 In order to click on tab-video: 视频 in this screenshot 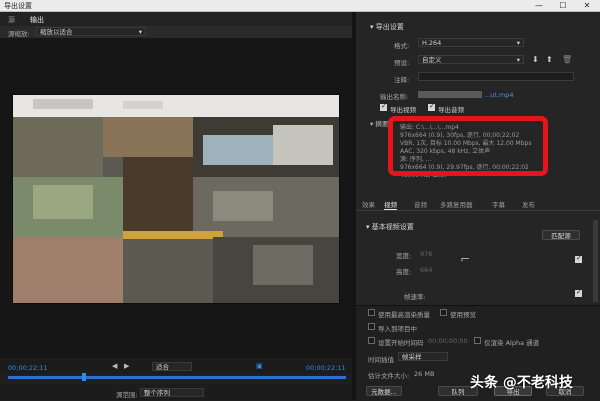, I will do `click(390, 204)`.